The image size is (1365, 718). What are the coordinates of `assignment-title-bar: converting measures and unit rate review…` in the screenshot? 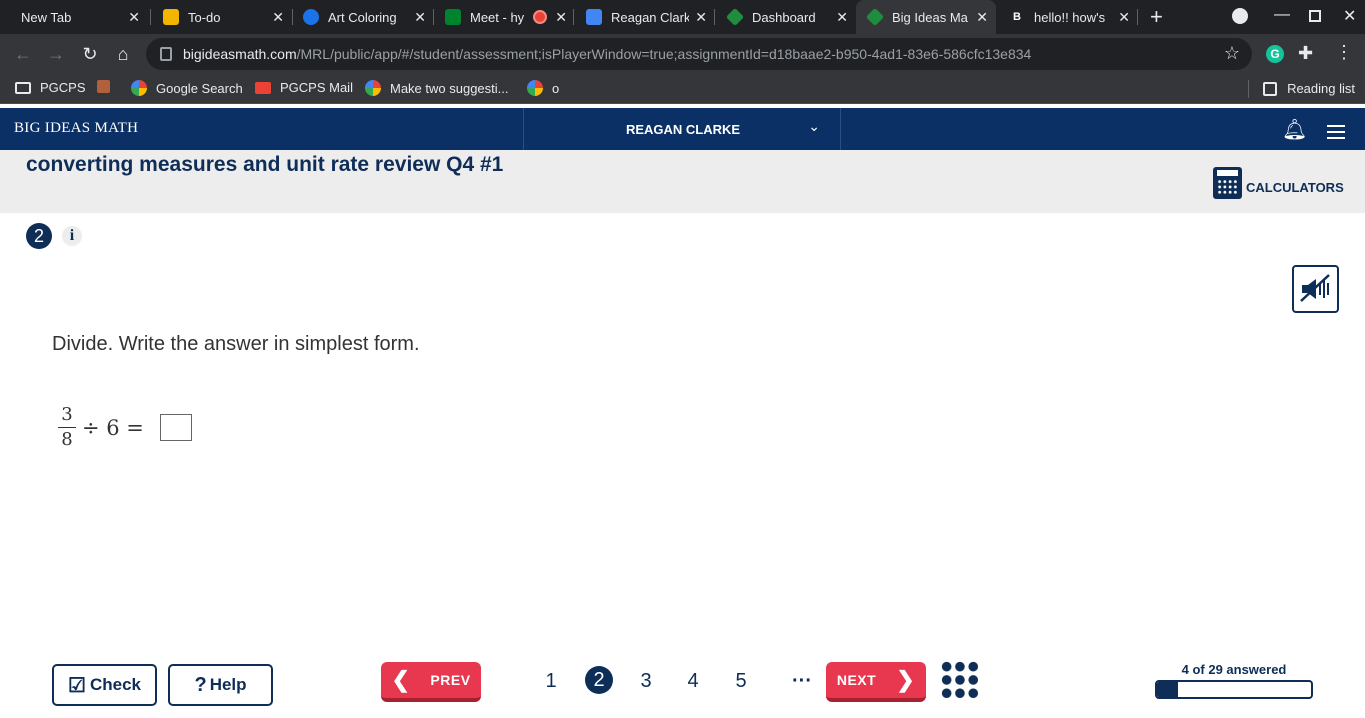 It's located at (682, 181).